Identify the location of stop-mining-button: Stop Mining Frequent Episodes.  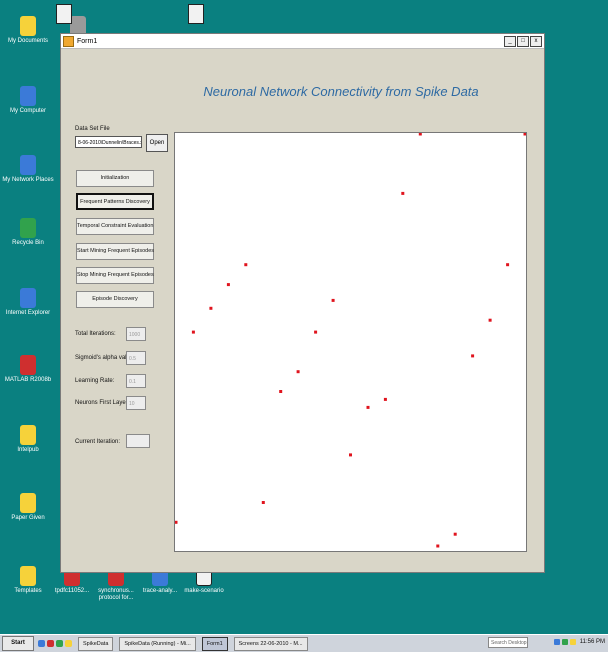
(115, 275).